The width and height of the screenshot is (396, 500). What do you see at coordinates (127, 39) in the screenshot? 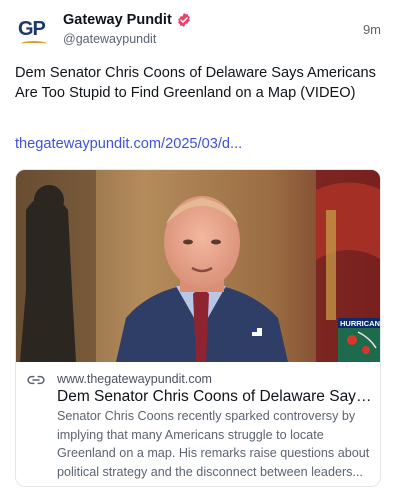
I see `handle: @gatewaypundit` at bounding box center [127, 39].